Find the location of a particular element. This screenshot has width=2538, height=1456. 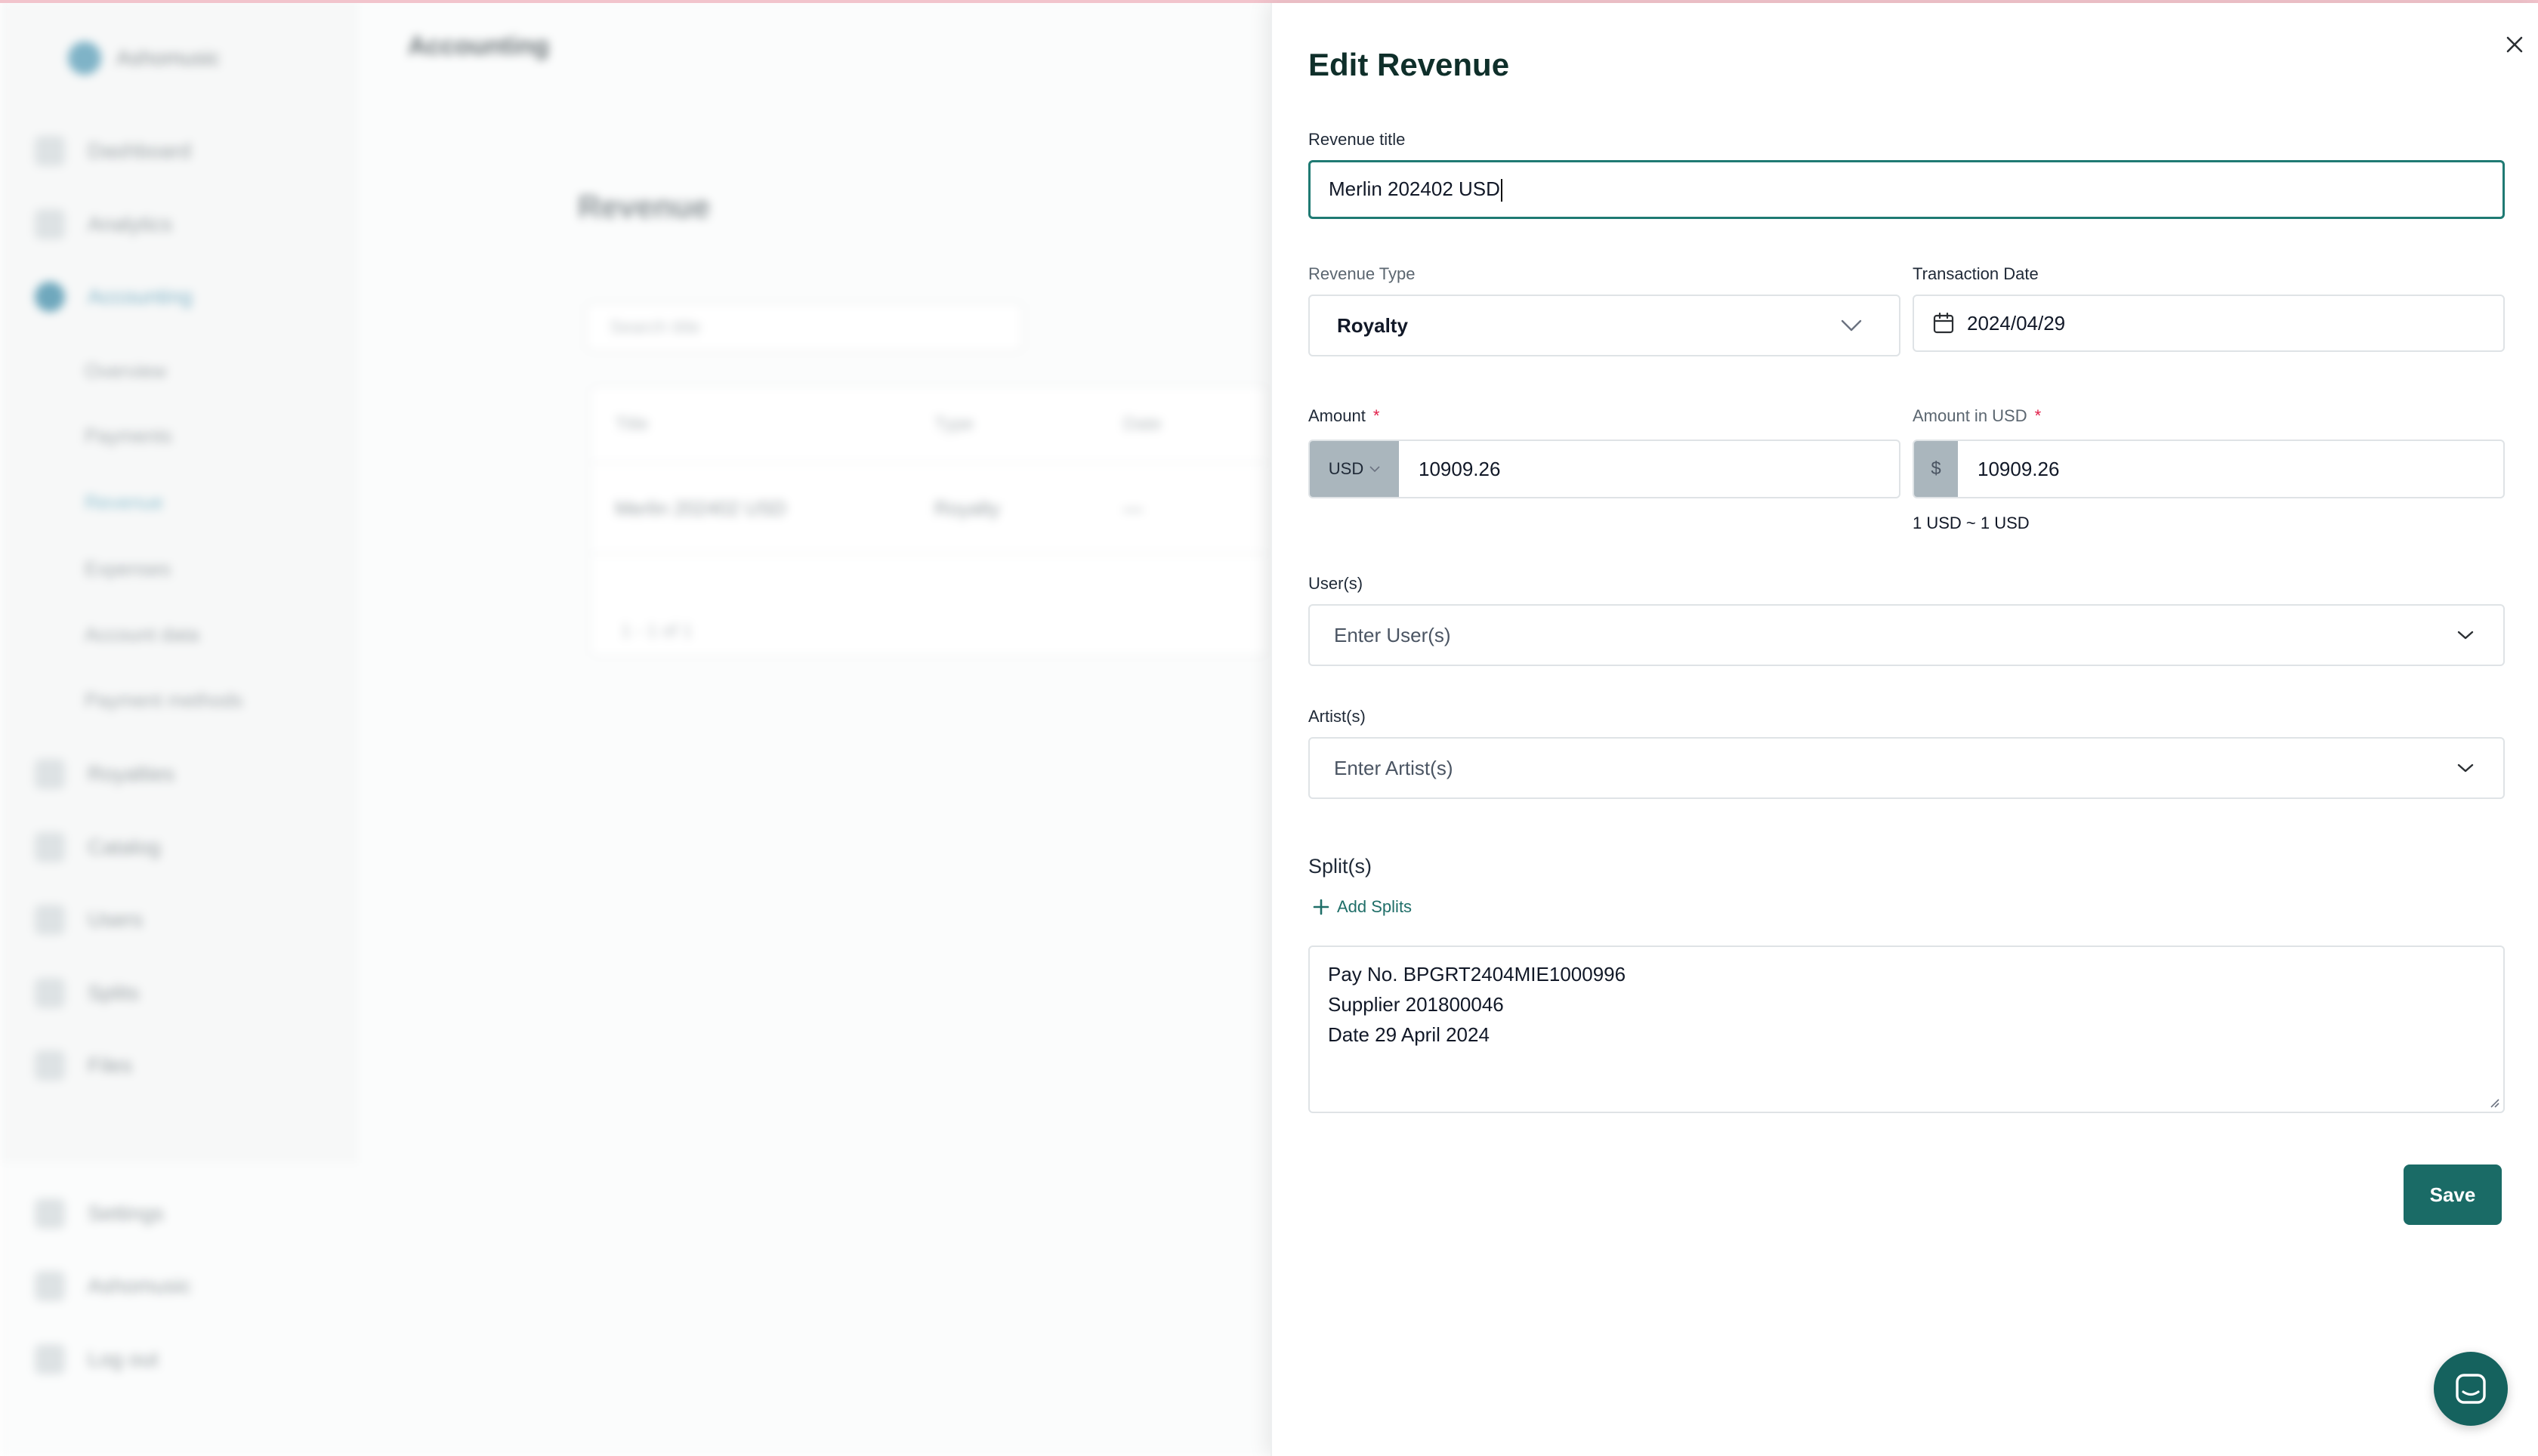

amount-label-text: Amount is located at coordinates (1337, 415).